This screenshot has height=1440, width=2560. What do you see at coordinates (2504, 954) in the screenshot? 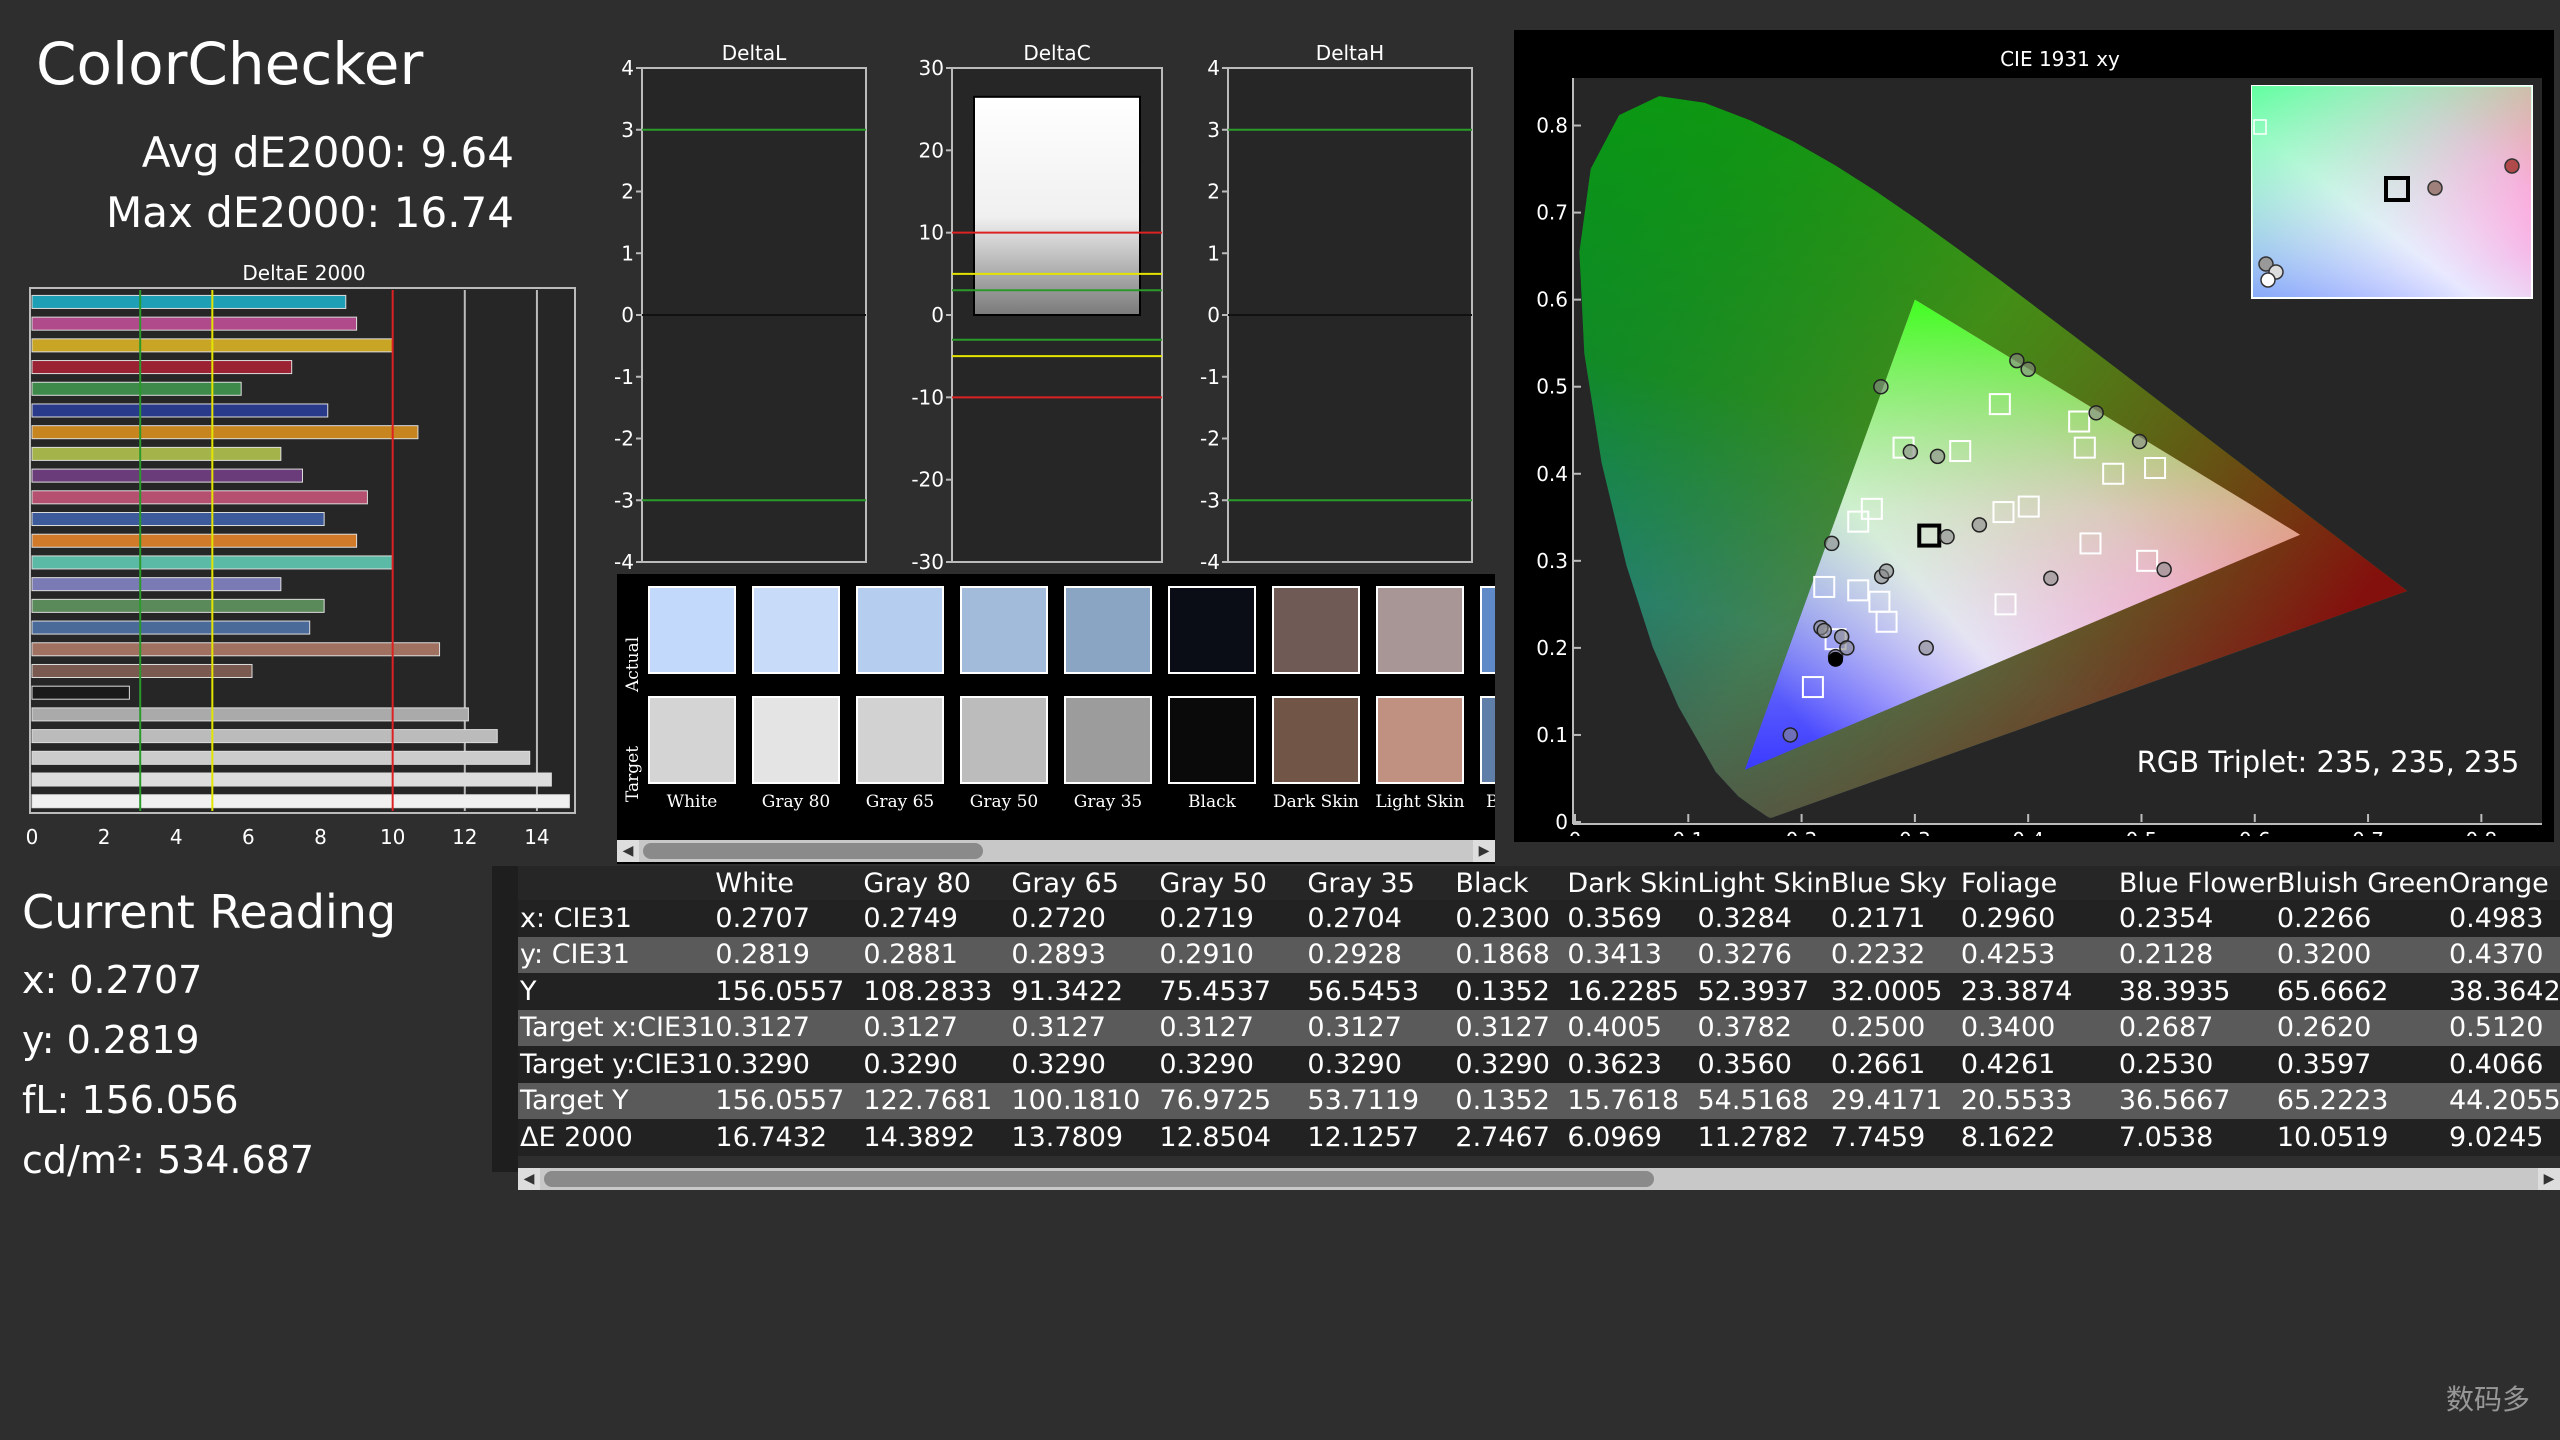
I see `table-cell: 0.4370` at bounding box center [2504, 954].